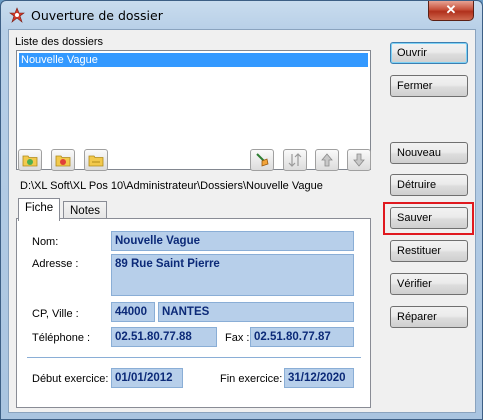 This screenshot has width=483, height=420. What do you see at coordinates (55, 314) in the screenshot?
I see `cp-ville-label: CP, Ville :` at bounding box center [55, 314].